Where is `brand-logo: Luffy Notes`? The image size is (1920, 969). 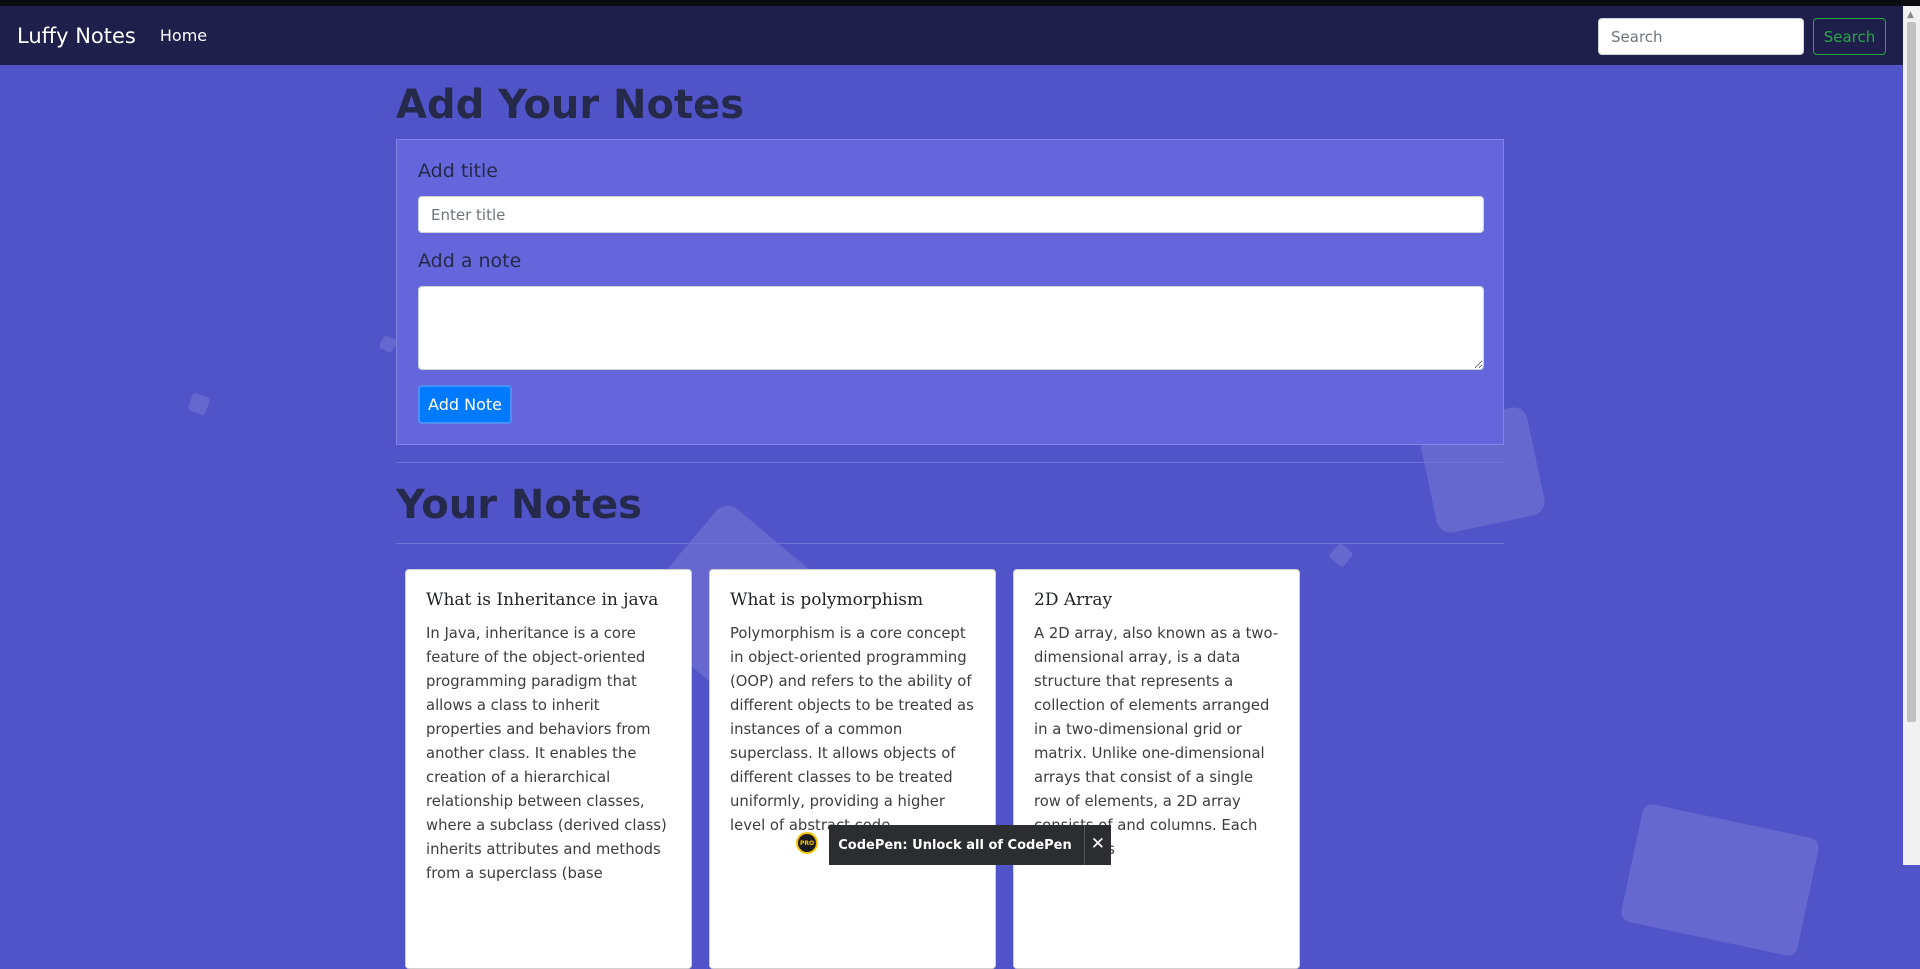 brand-logo: Luffy Notes is located at coordinates (76, 36).